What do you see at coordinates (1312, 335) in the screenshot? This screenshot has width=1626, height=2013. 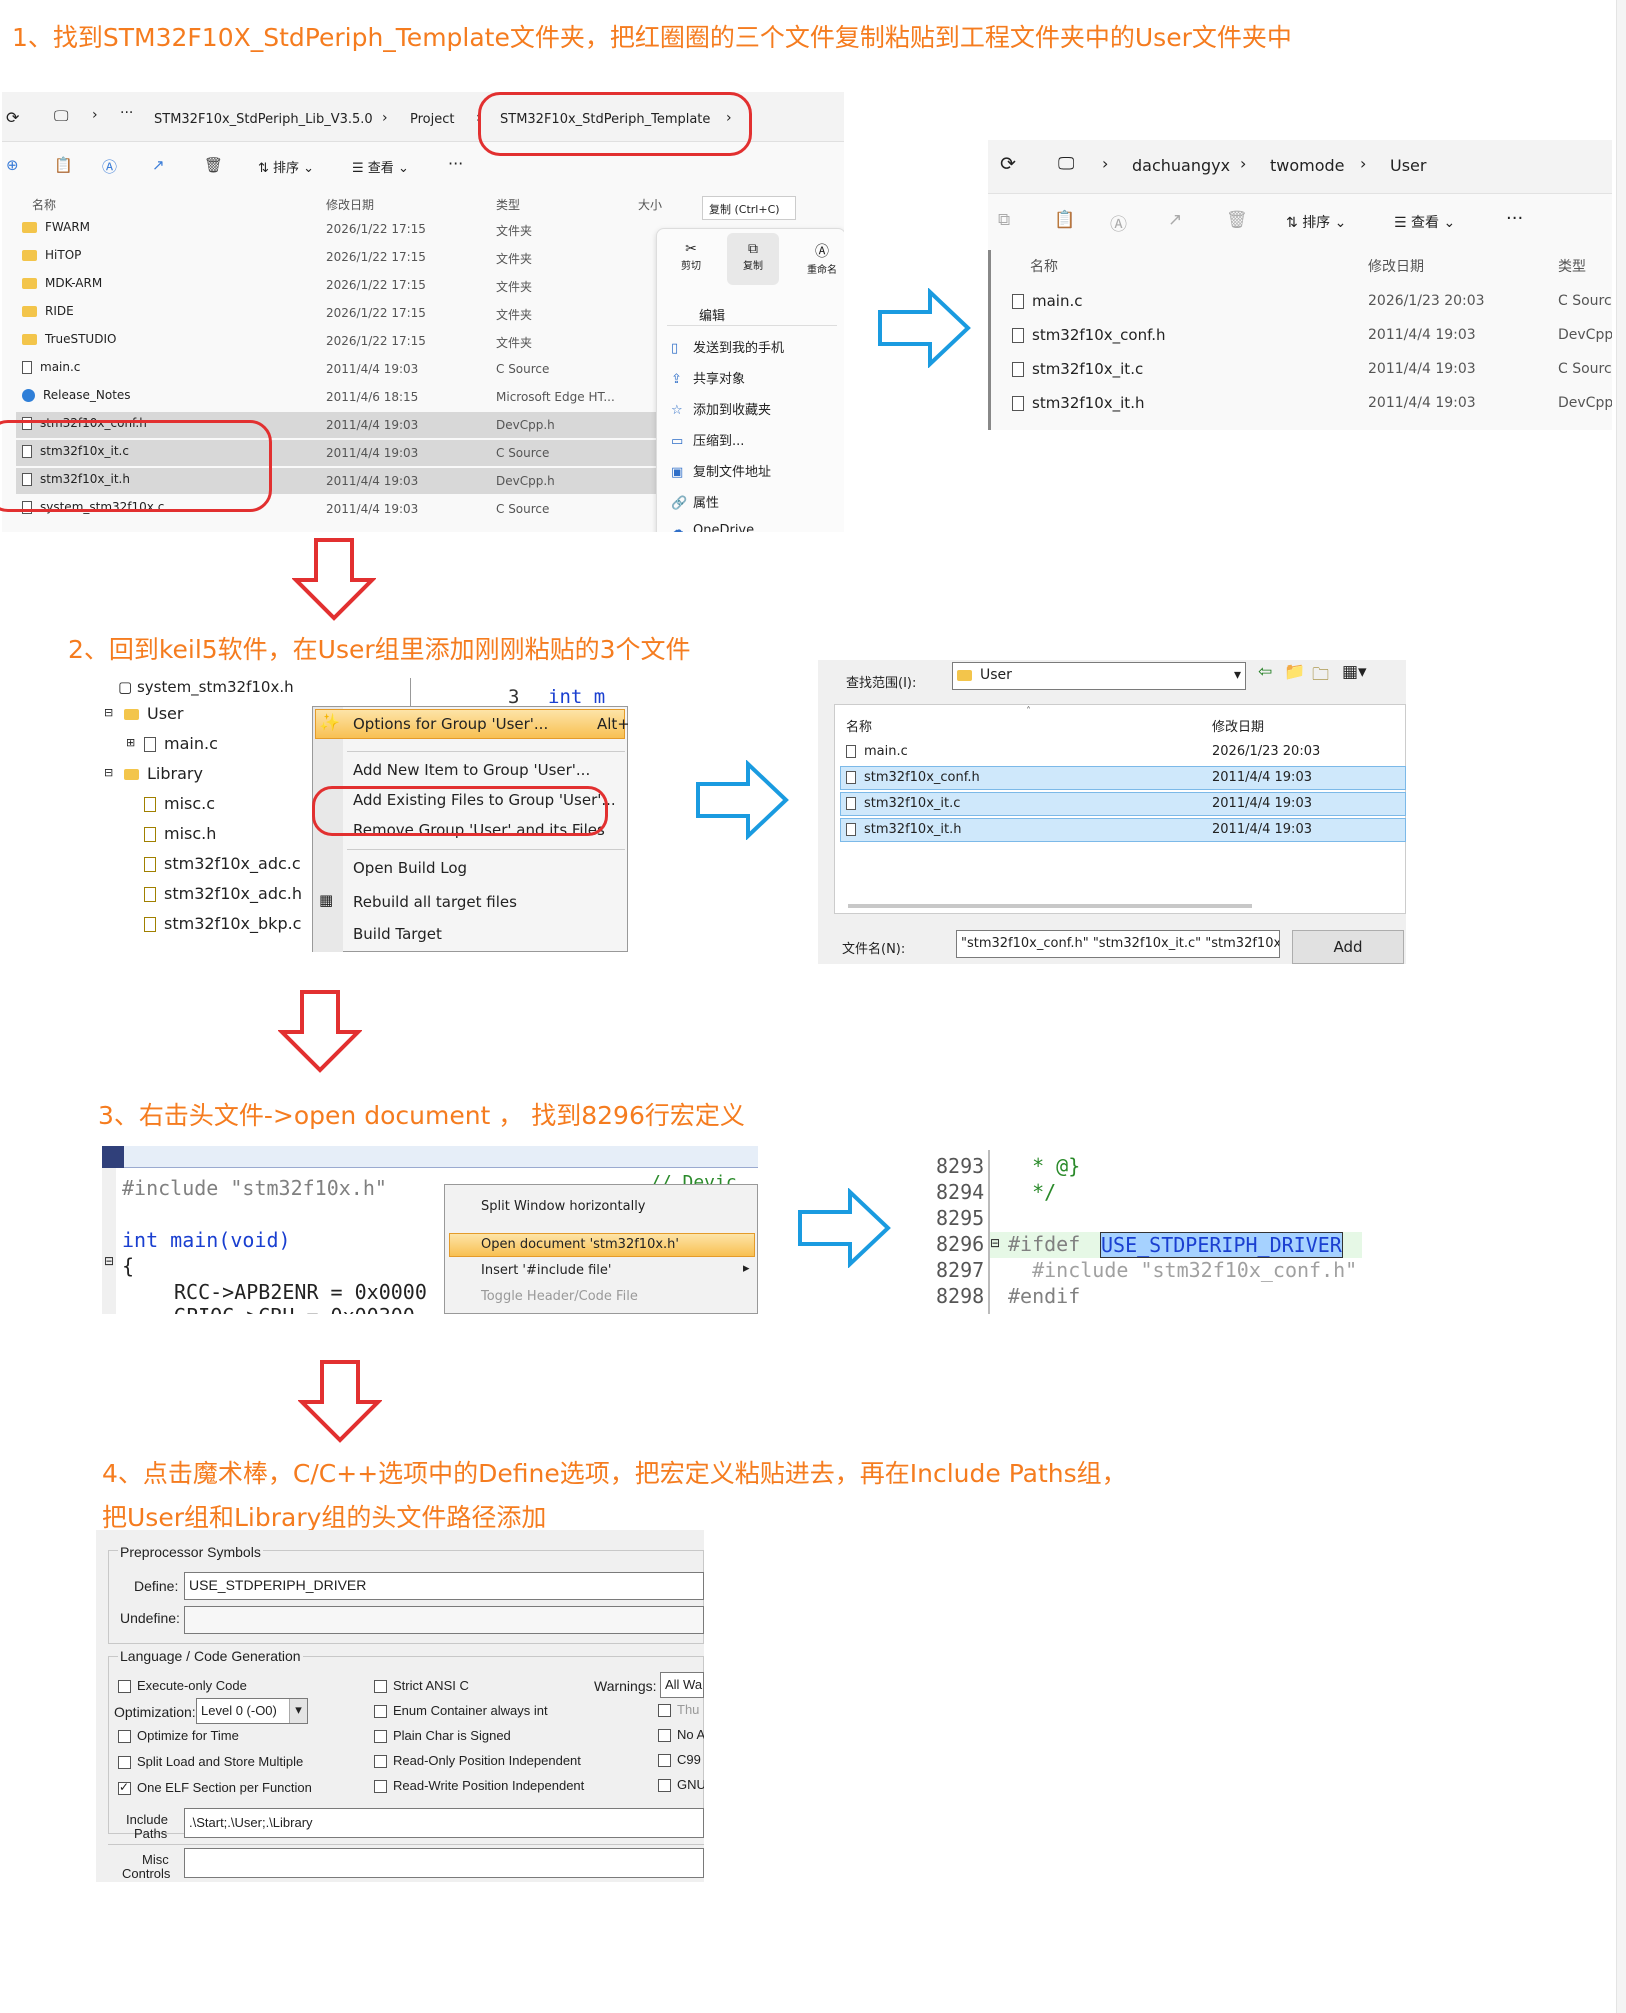 I see `list-item: stm32f10x_conf.h 2011/4/4 19:03 DevCpp` at bounding box center [1312, 335].